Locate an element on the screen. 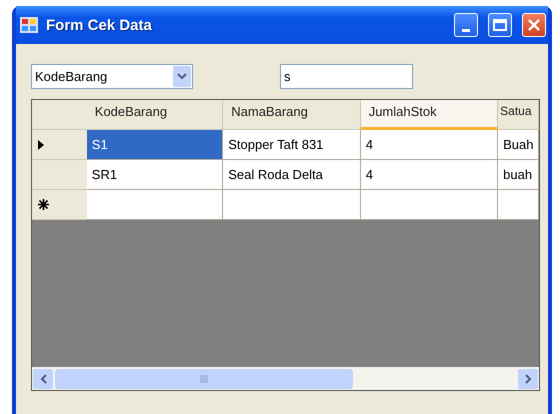 Image resolution: width=560 pixels, height=414 pixels. new-row-icon is located at coordinates (43, 204).